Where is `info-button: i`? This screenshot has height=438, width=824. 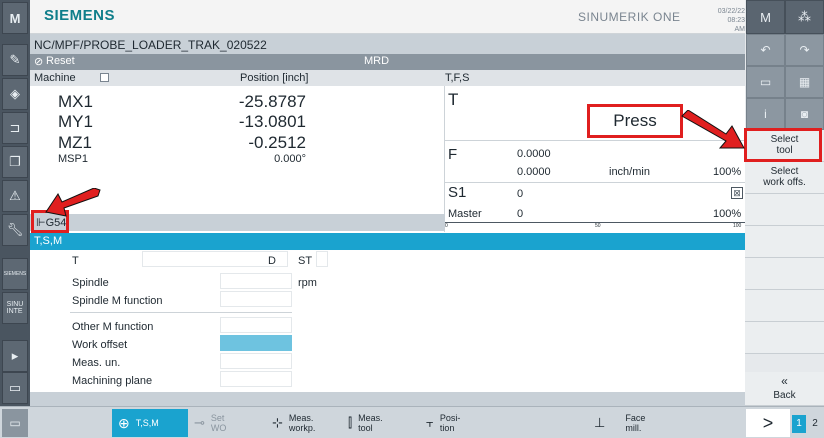 info-button: i is located at coordinates (765, 114).